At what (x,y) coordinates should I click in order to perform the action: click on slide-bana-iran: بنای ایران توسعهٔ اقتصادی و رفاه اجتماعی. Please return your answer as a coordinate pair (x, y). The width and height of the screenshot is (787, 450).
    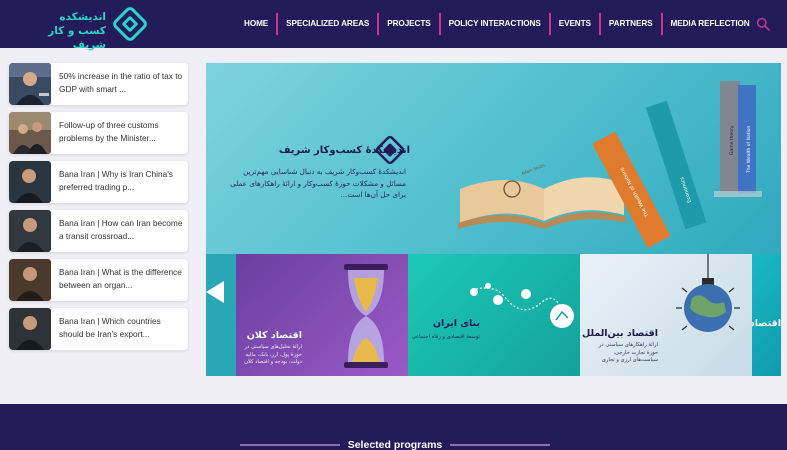
    Looking at the image, I should click on (494, 315).